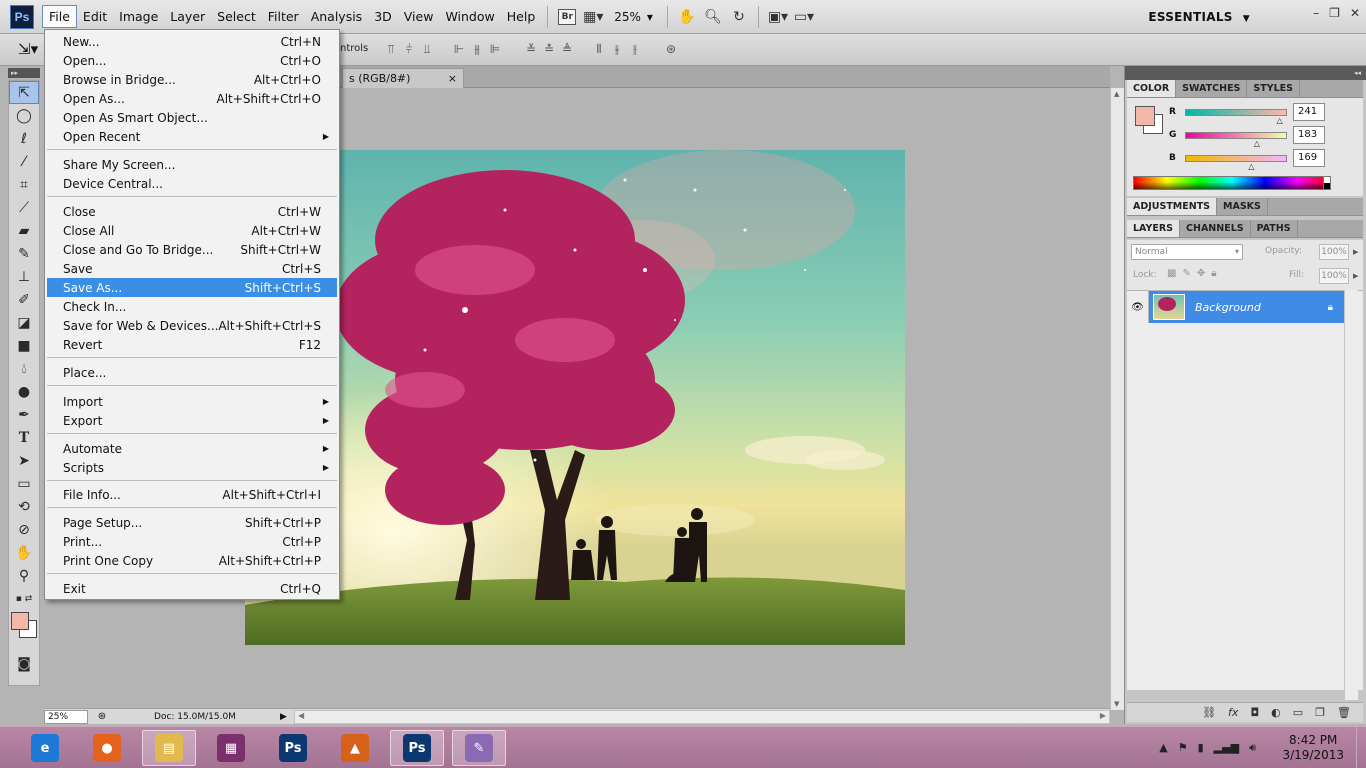 This screenshot has height=768, width=1366. Describe the element at coordinates (1209, 712) in the screenshot. I see `link-layers-icon: ⛓` at that location.